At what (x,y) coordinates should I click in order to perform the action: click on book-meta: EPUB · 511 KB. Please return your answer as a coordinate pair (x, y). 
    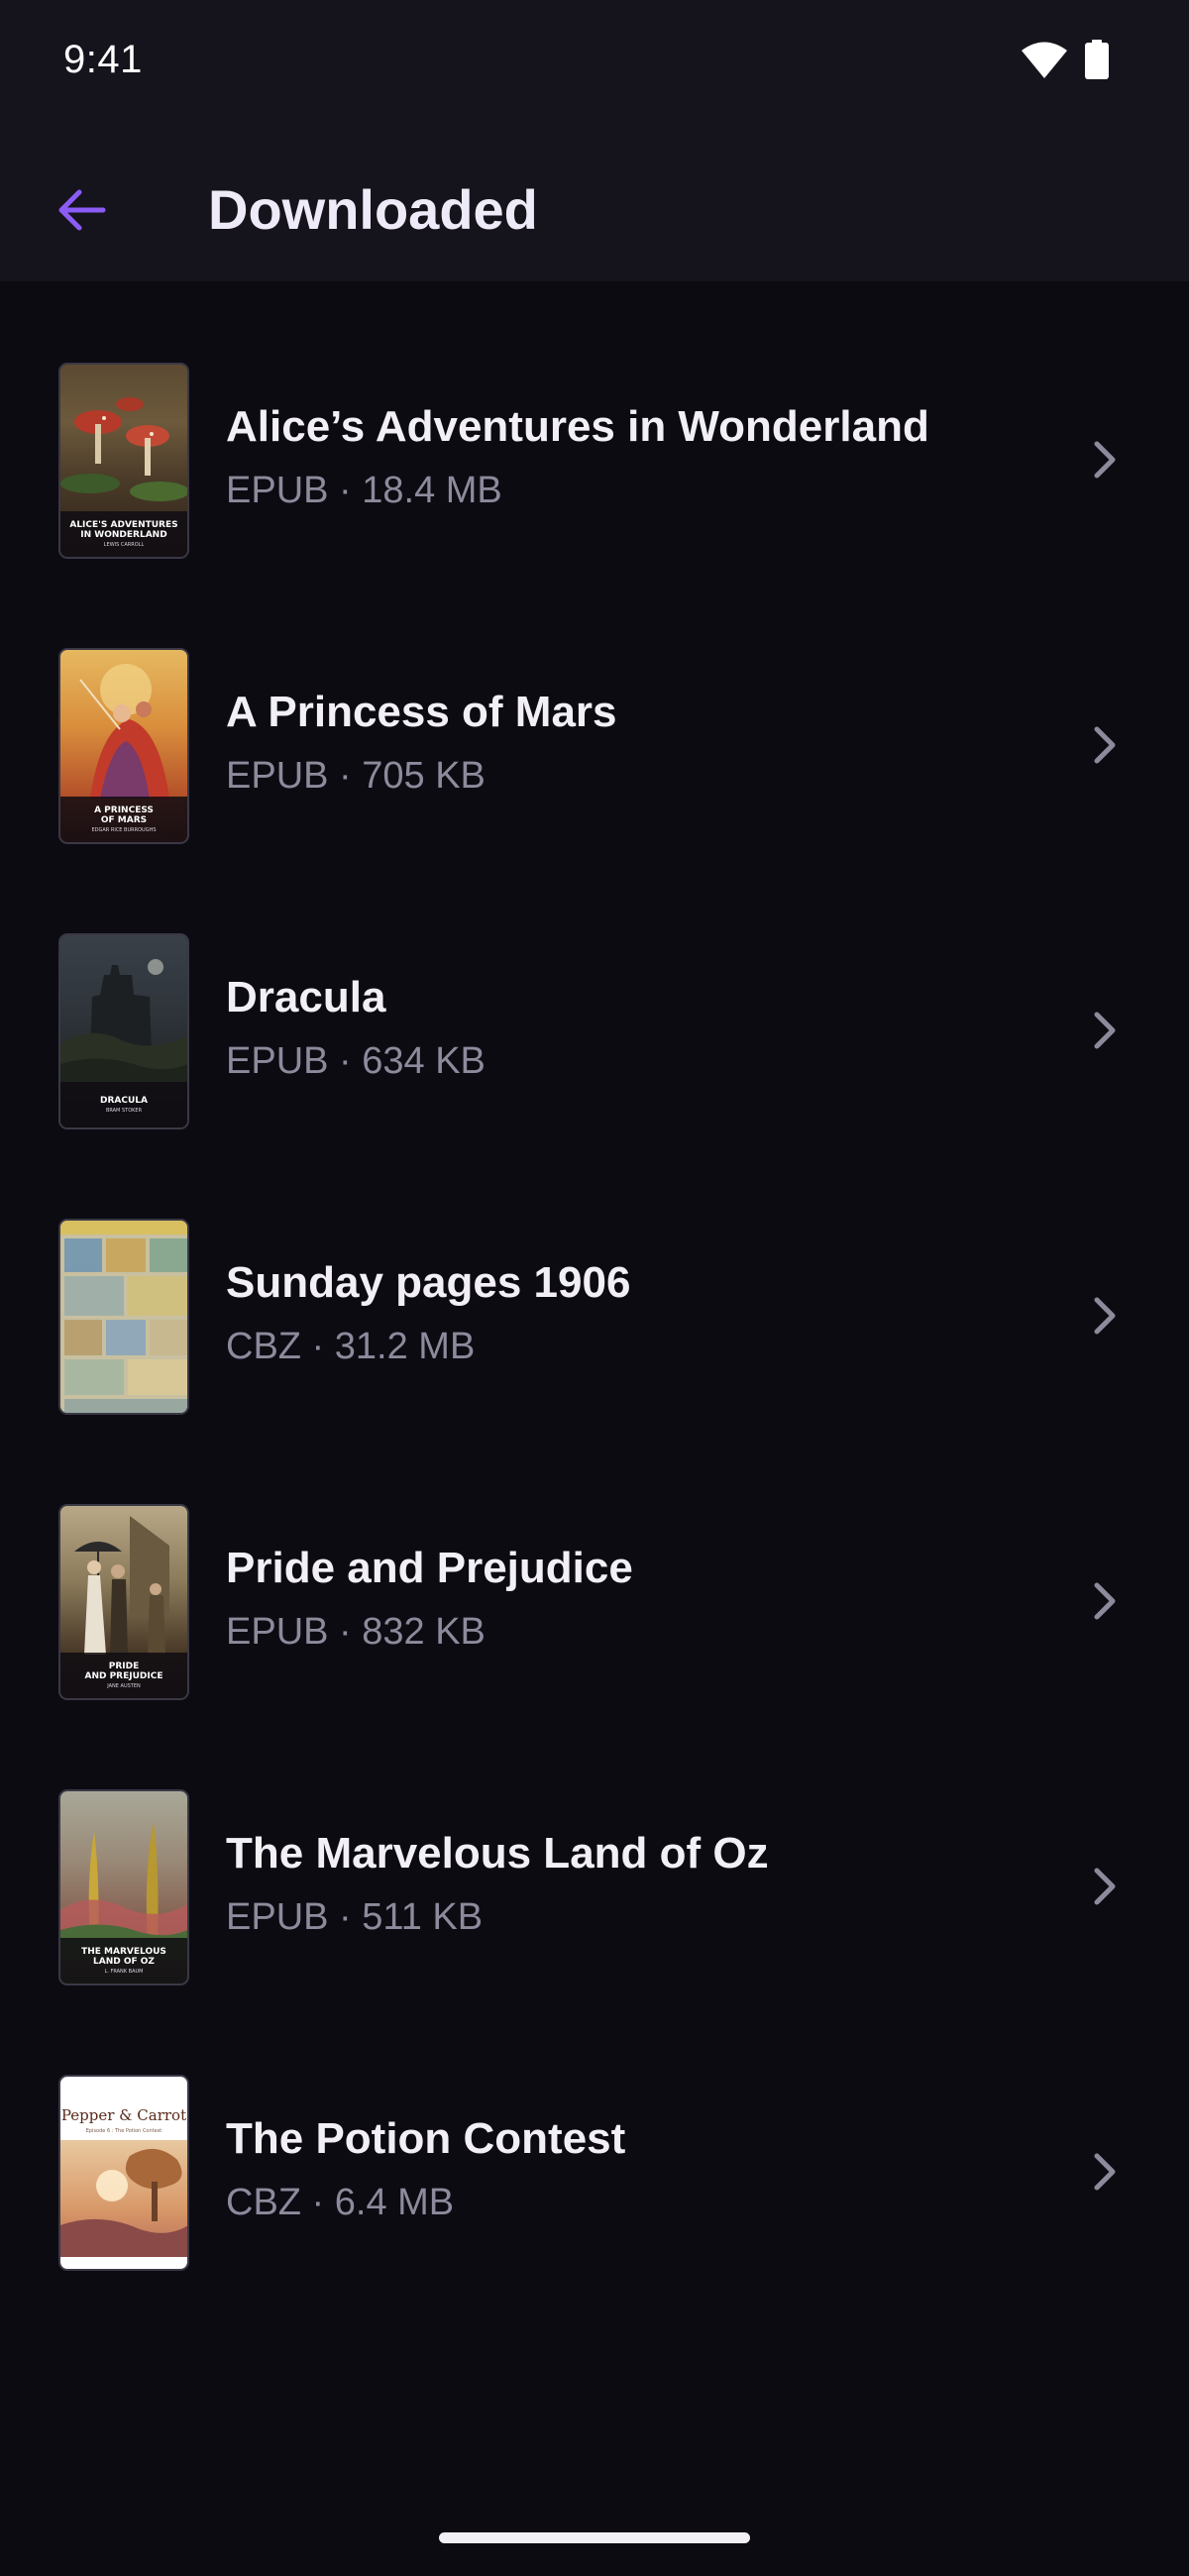
    Looking at the image, I should click on (355, 1917).